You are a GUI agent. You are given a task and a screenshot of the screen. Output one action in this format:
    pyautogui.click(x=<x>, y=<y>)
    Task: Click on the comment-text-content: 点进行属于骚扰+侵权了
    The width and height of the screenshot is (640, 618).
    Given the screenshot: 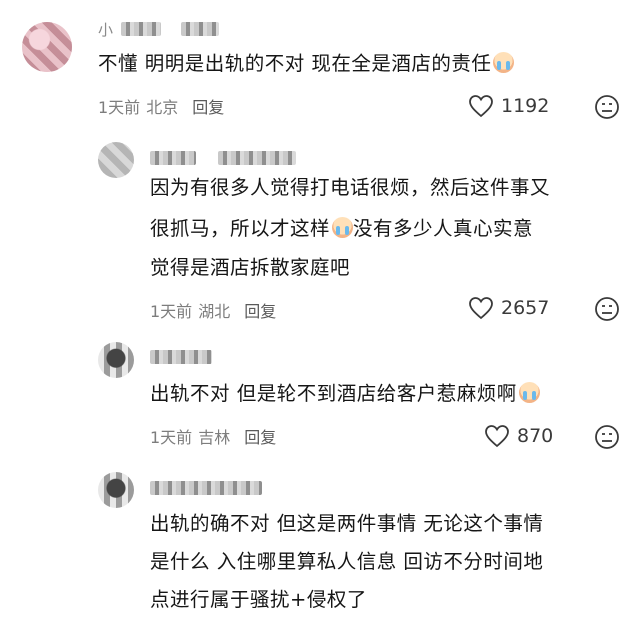 What is the action you would take?
    pyautogui.click(x=258, y=599)
    